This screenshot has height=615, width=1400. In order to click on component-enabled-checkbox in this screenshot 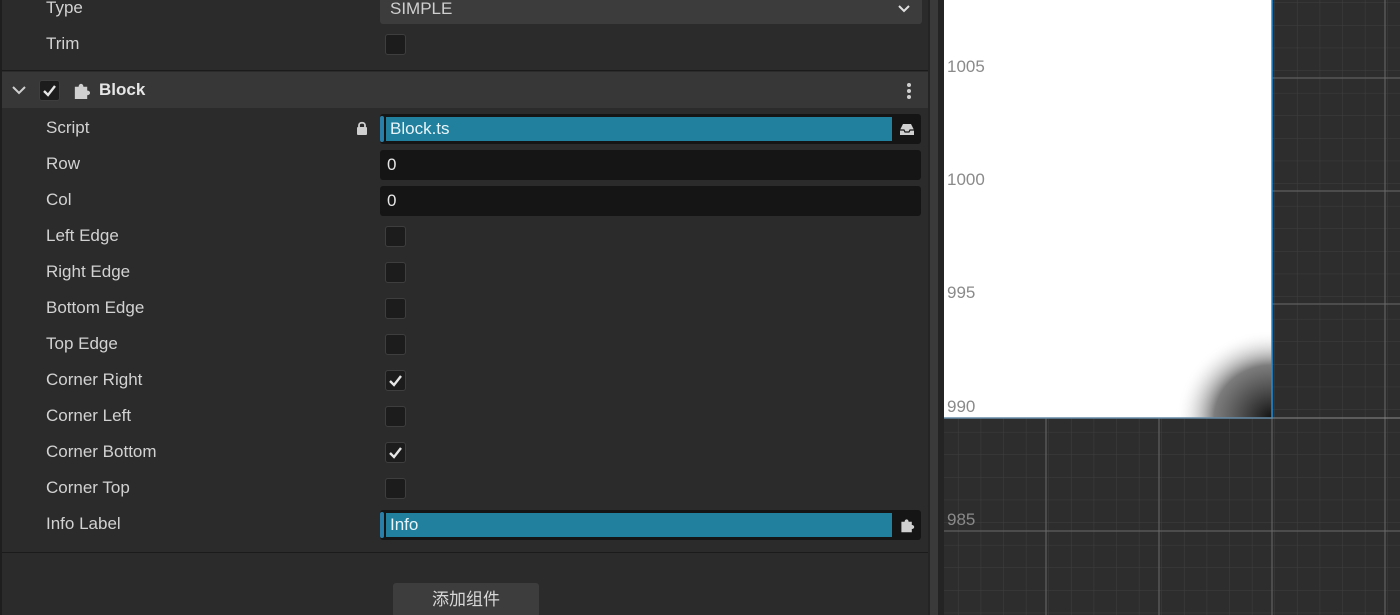, I will do `click(49, 90)`.